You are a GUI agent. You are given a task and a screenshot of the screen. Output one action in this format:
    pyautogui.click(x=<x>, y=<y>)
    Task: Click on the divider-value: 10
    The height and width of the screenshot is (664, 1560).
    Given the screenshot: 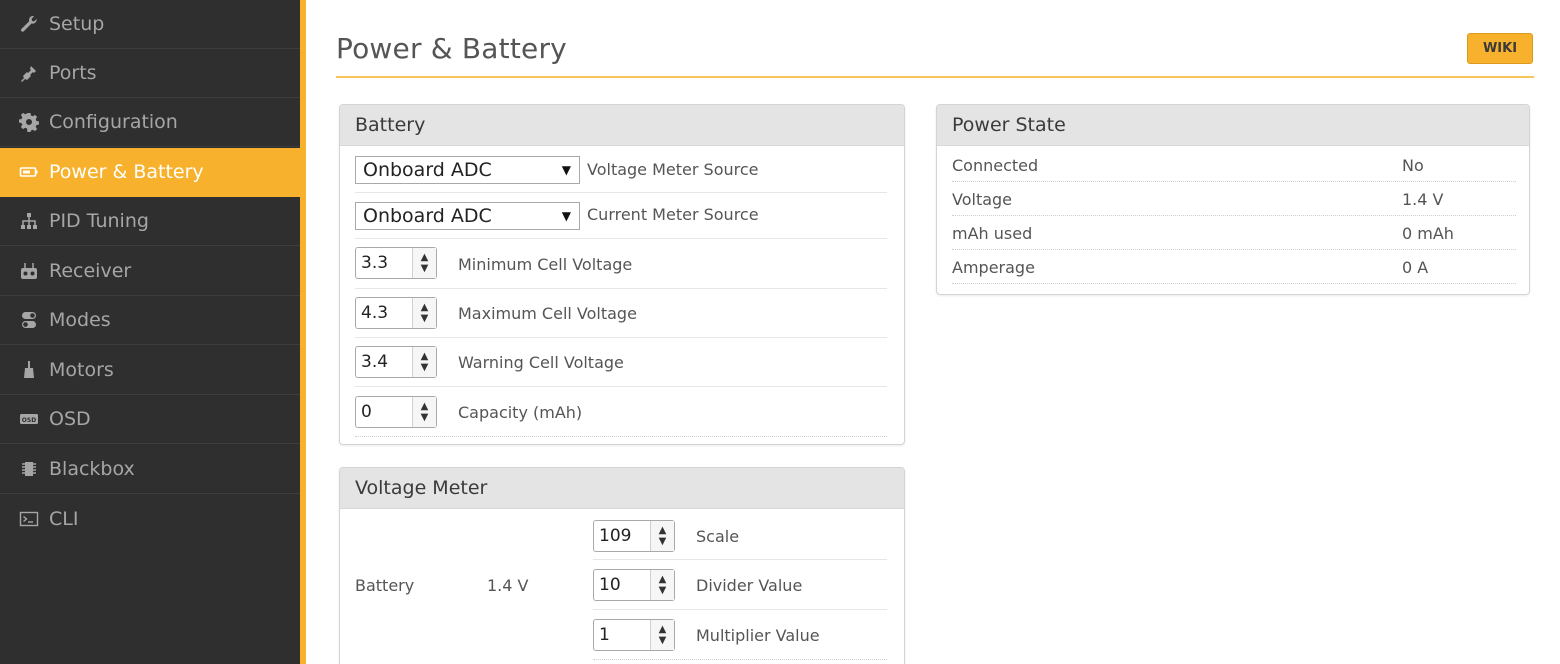 What is the action you would take?
    pyautogui.click(x=610, y=585)
    